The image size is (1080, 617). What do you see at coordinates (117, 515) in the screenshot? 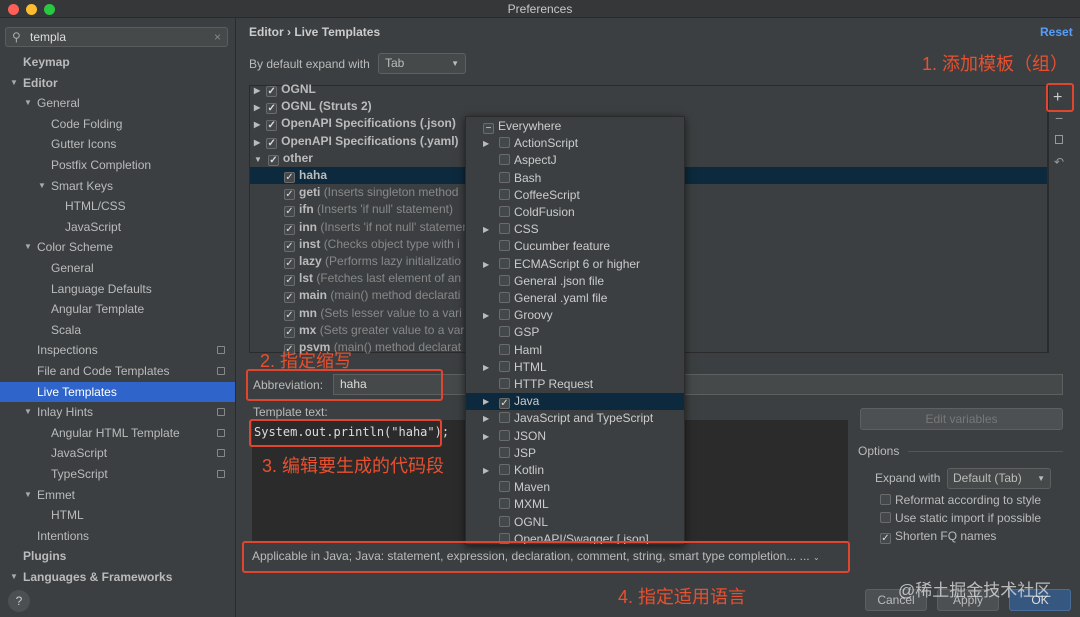
I see `sidebar-item: HTML` at bounding box center [117, 515].